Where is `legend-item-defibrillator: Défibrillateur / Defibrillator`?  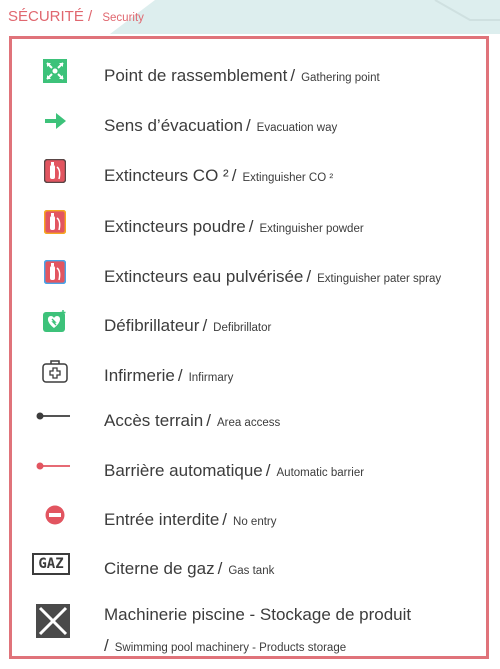
legend-item-defibrillator: Défibrillateur / Defibrillator is located at coordinates (249, 326).